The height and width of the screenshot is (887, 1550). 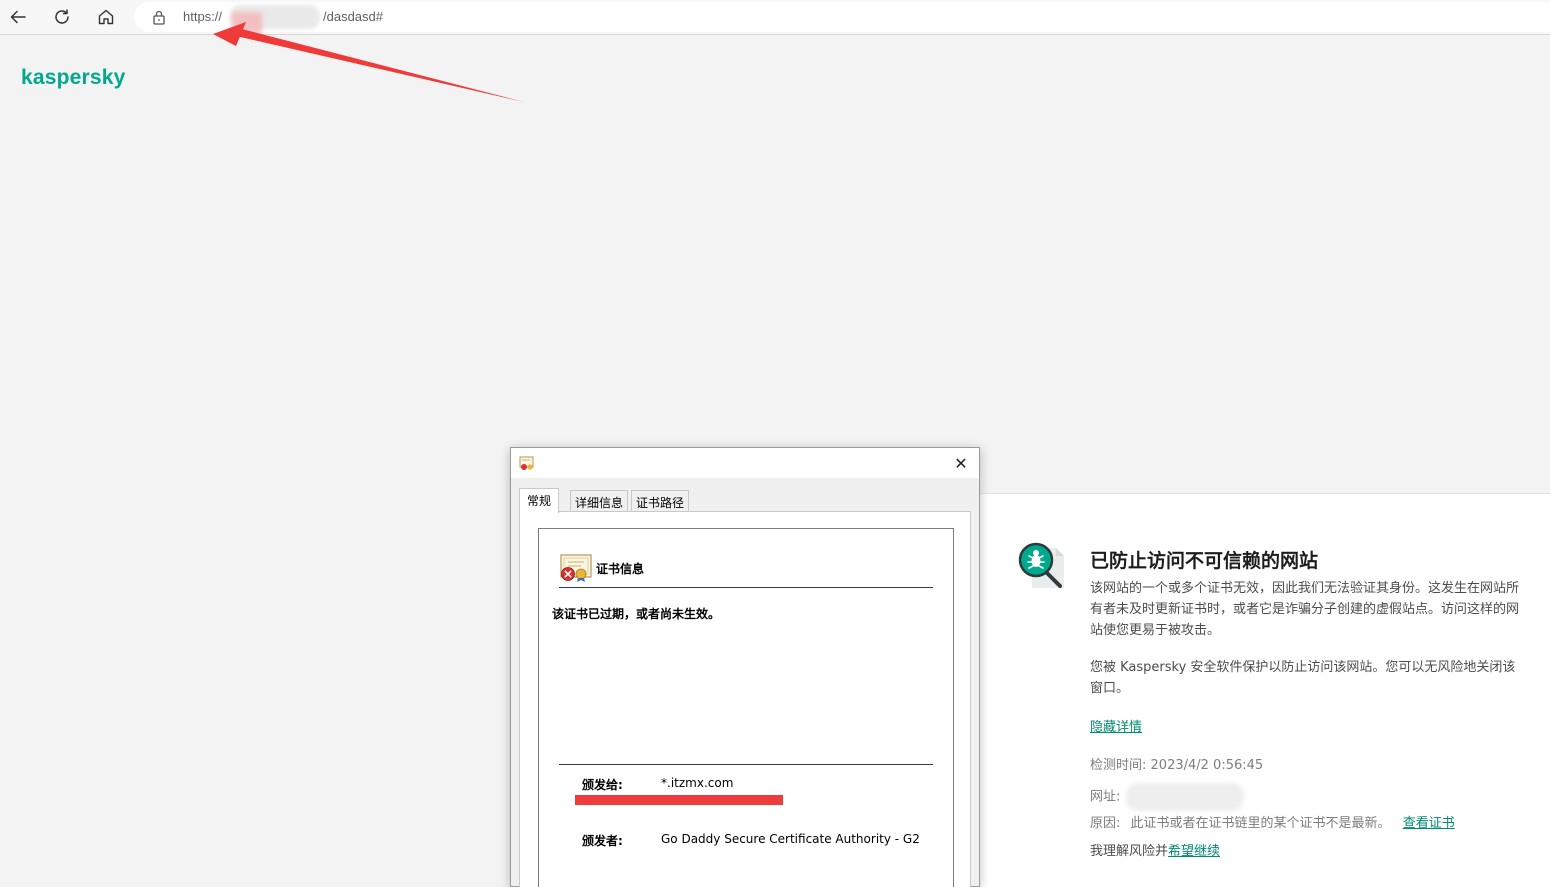 I want to click on continue-line: 我理解风险并希望继续, so click(x=1155, y=849).